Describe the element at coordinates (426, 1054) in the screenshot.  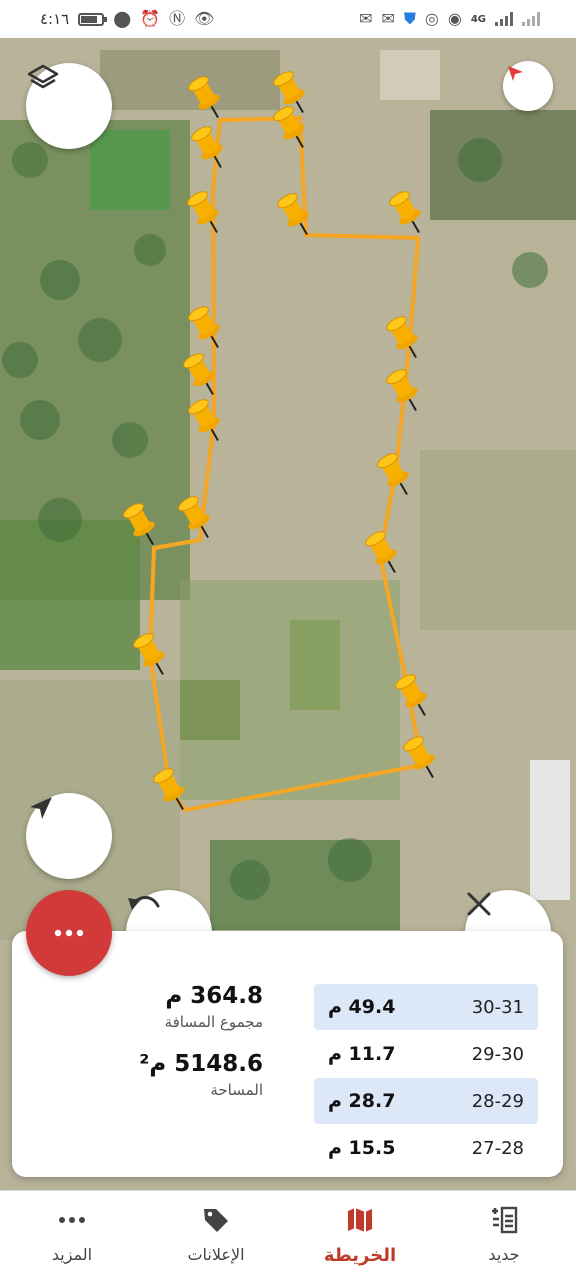
I see `segment-row: 11.7 م 29-30` at that location.